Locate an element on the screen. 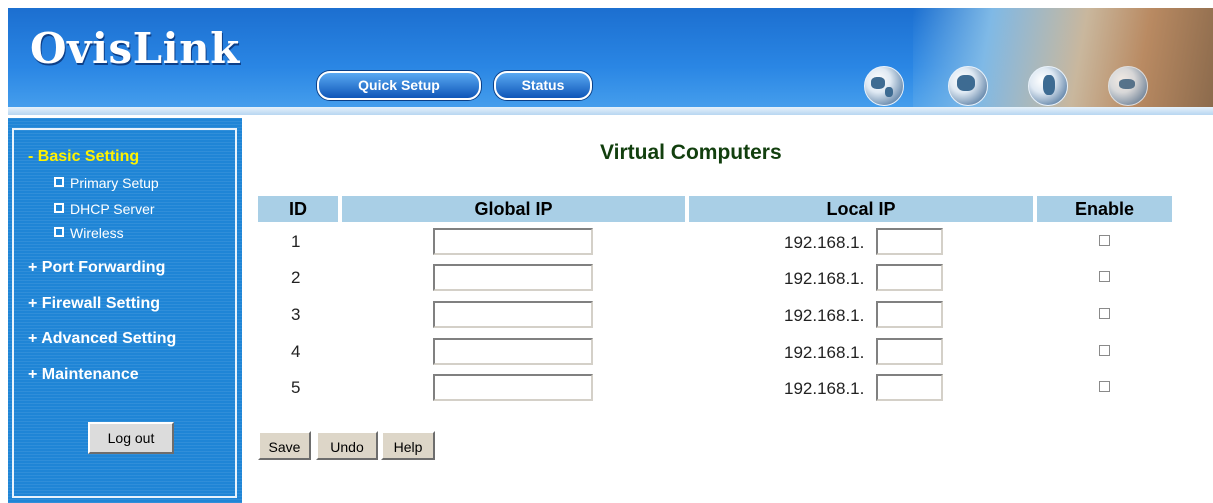 The width and height of the screenshot is (1213, 503). menu-wireless: Wireless is located at coordinates (89, 233).